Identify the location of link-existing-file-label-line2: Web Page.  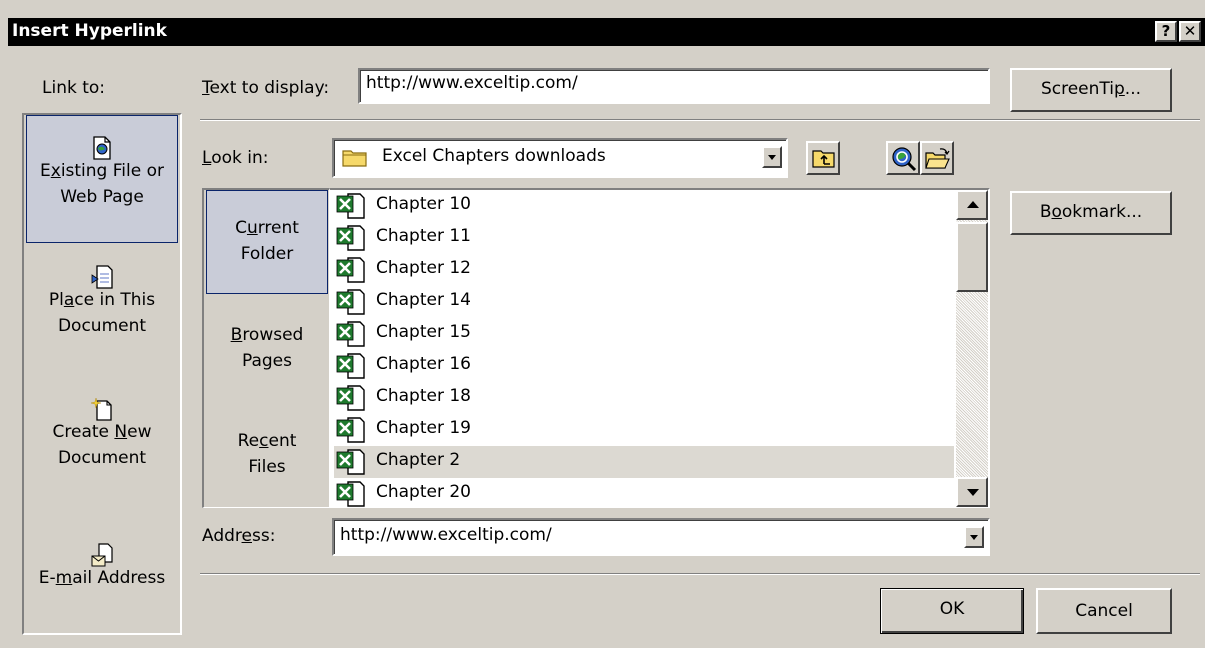
(102, 197).